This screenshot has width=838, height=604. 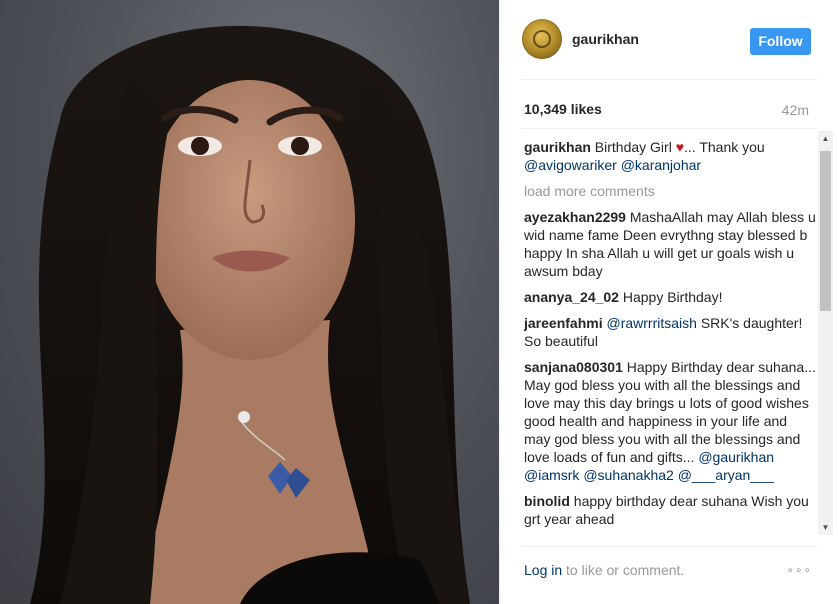 I want to click on comment-username: sanjana080301, so click(x=573, y=367).